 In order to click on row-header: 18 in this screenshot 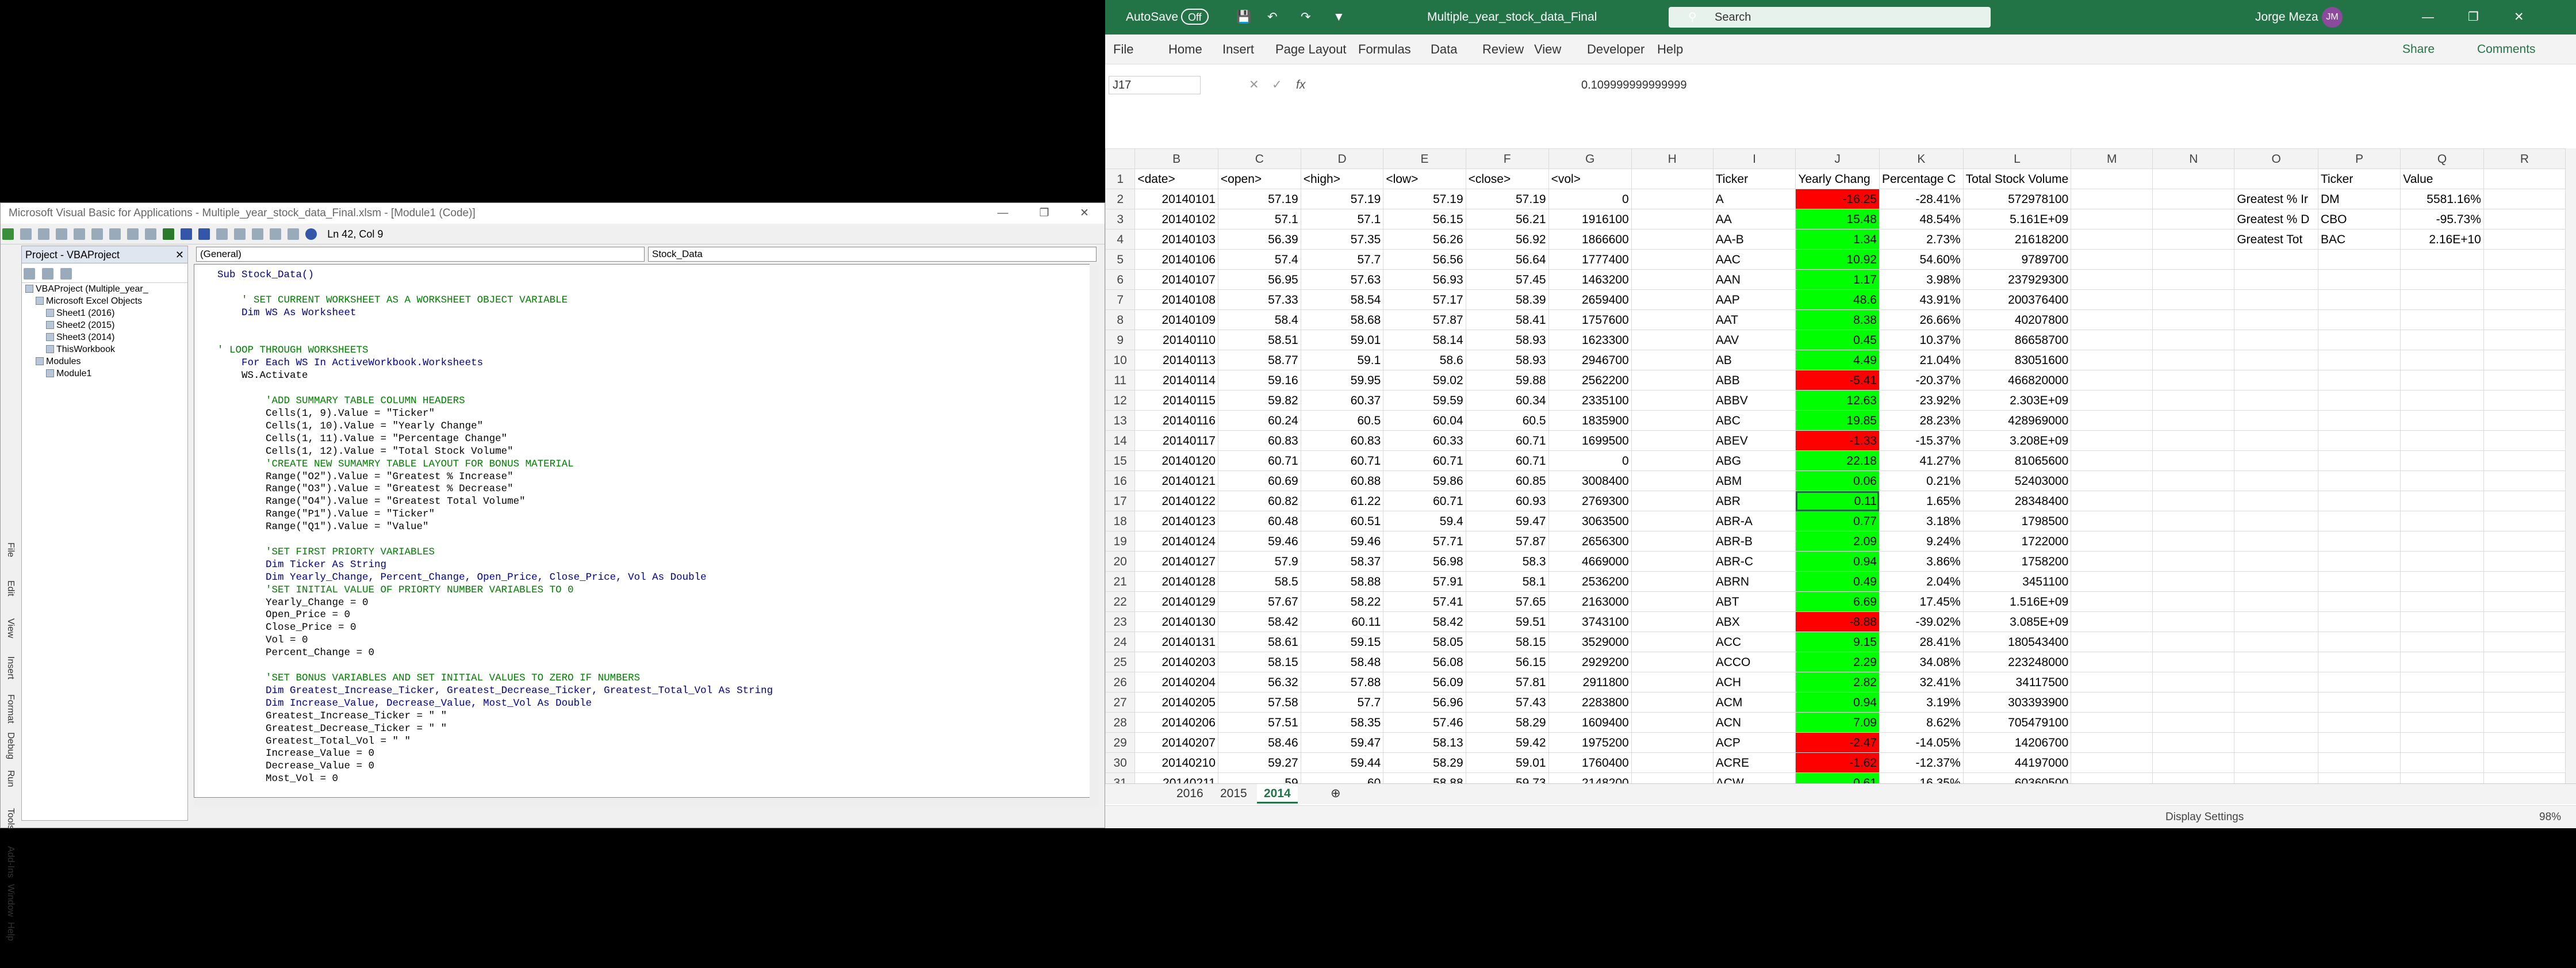, I will do `click(1120, 521)`.